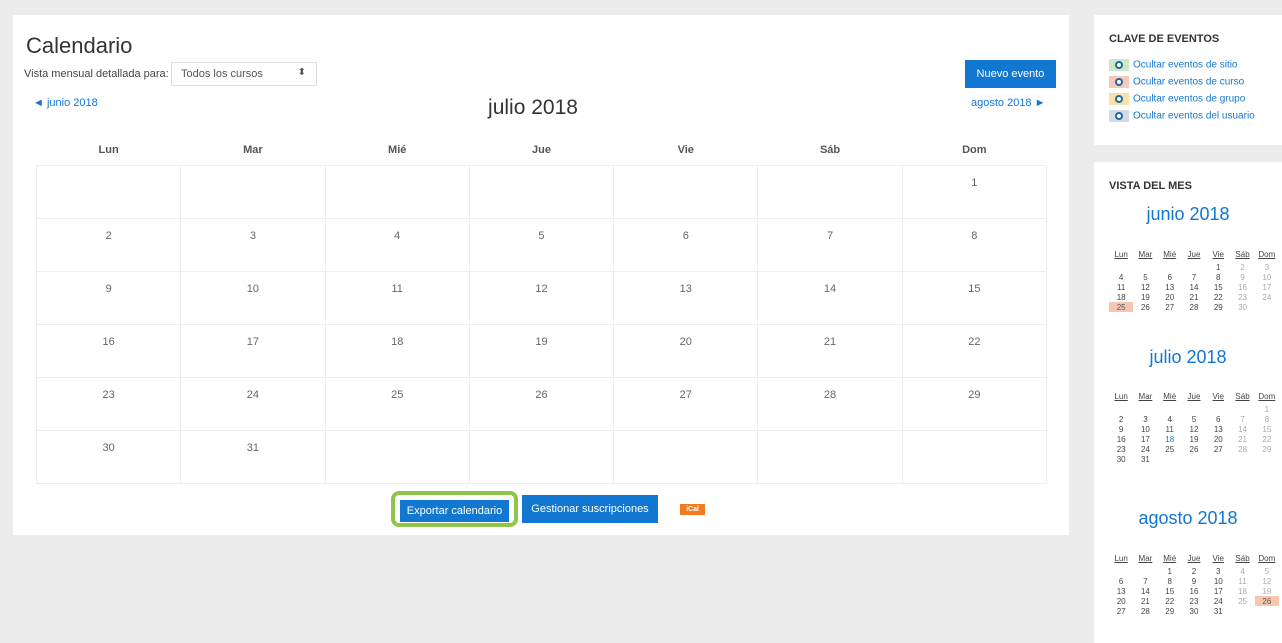  Describe the element at coordinates (397, 245) in the screenshot. I see `calendar-day-cell: 4` at that location.